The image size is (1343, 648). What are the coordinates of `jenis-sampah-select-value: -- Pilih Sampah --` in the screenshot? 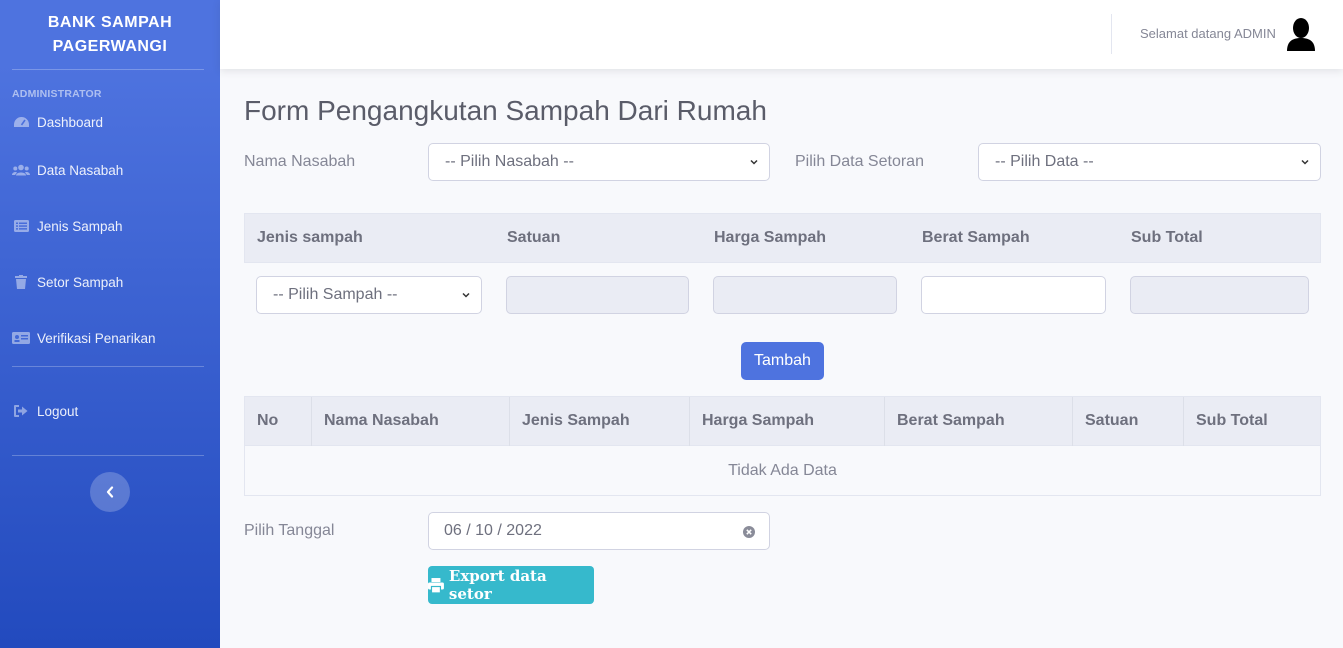 It's located at (335, 294).